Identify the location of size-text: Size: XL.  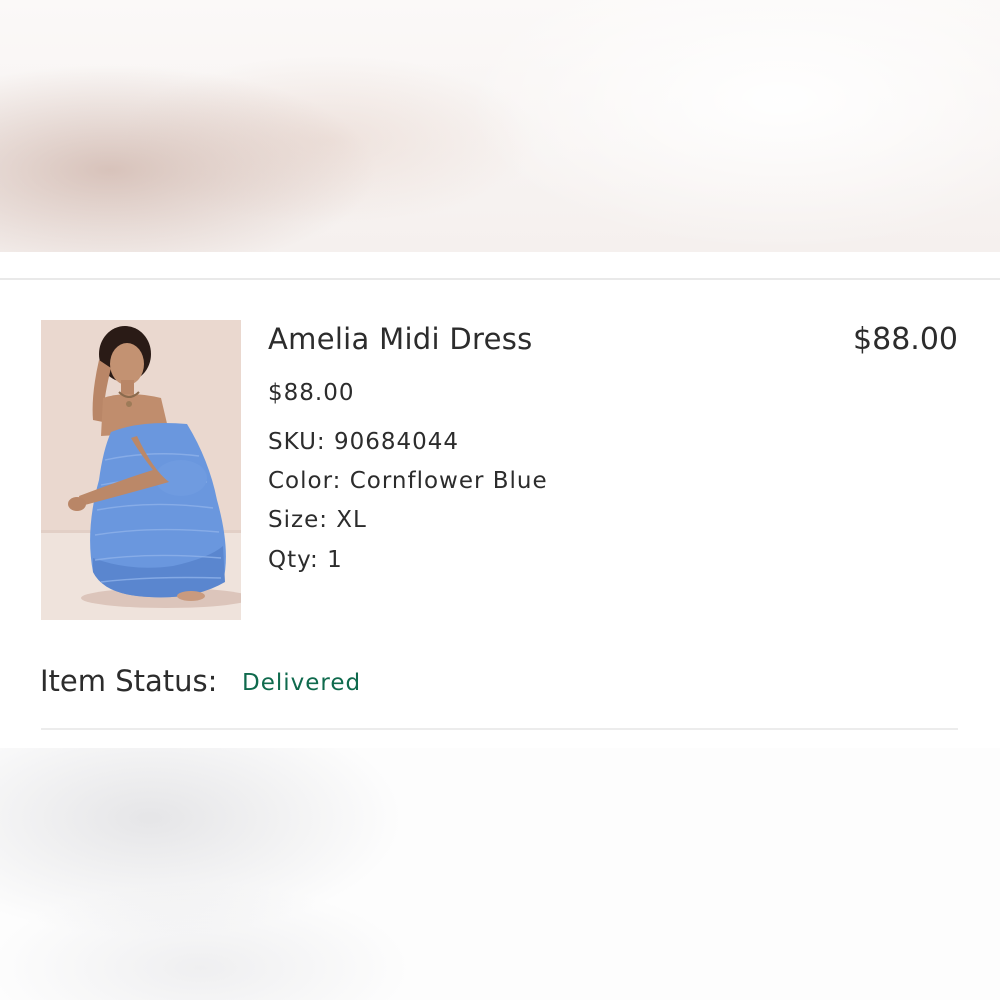
(317, 520).